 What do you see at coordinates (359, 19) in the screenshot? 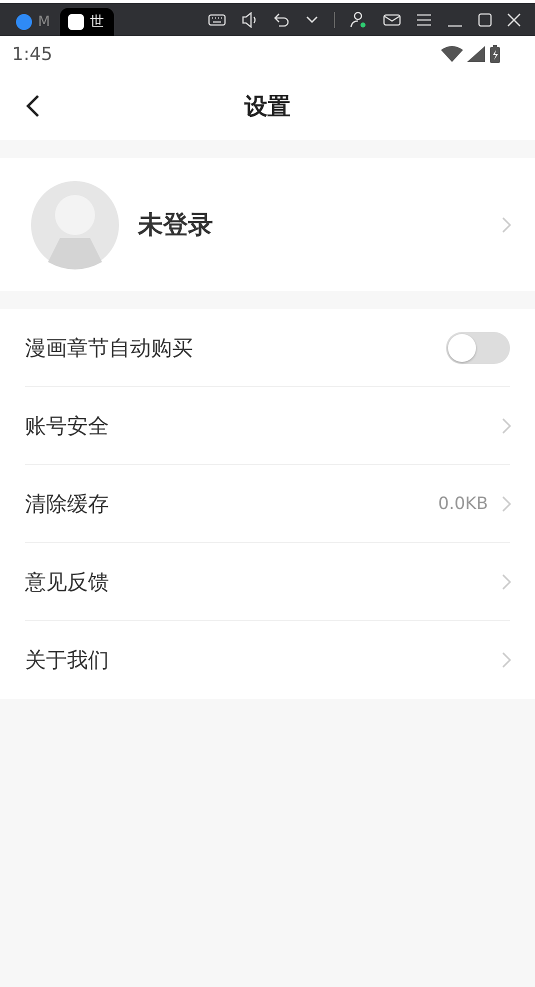
I see `user-icon` at bounding box center [359, 19].